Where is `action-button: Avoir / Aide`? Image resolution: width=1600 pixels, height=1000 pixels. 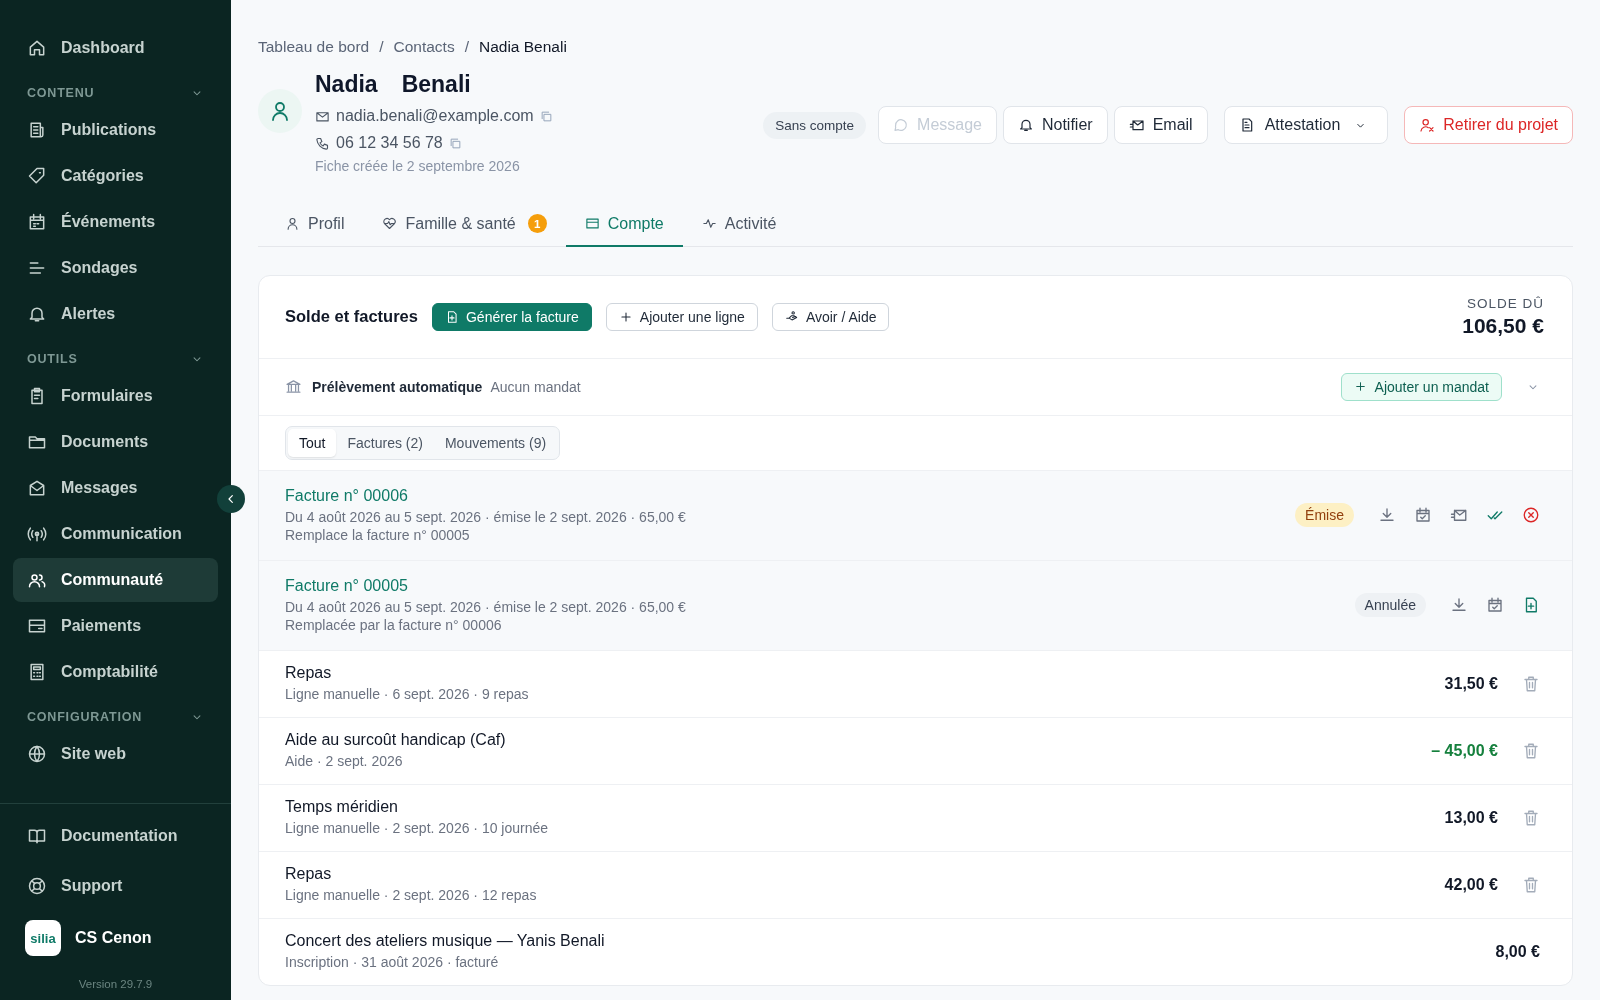
action-button: Avoir / Aide is located at coordinates (830, 316).